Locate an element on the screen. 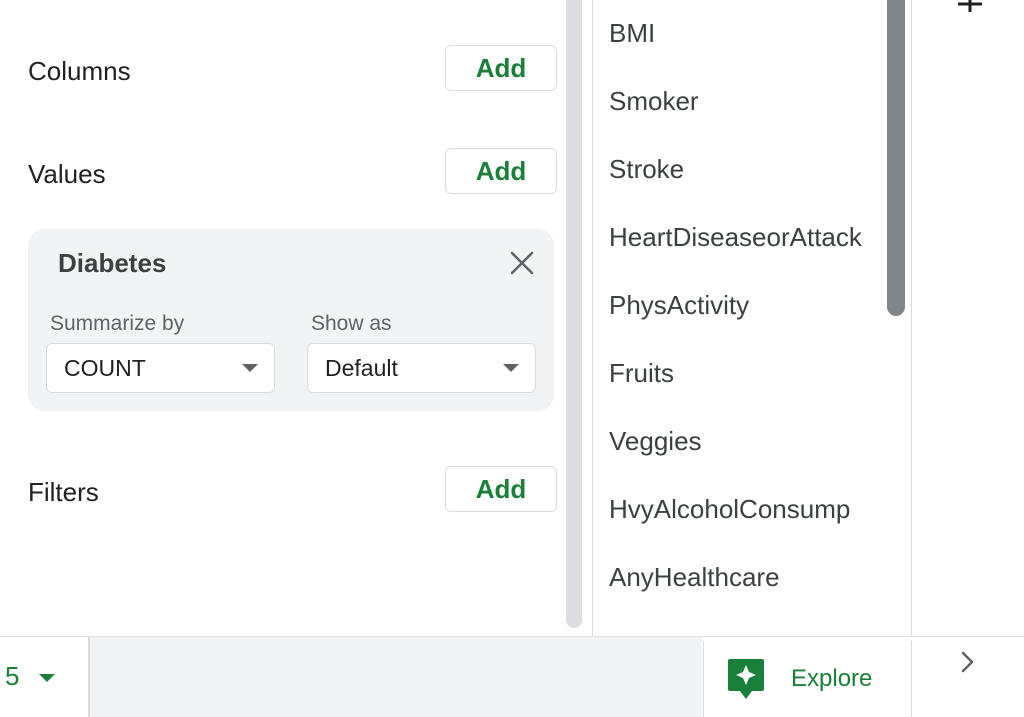 This screenshot has width=1024, height=717. field-item-any-healthcare: AnyHealthcare is located at coordinates (740, 582).